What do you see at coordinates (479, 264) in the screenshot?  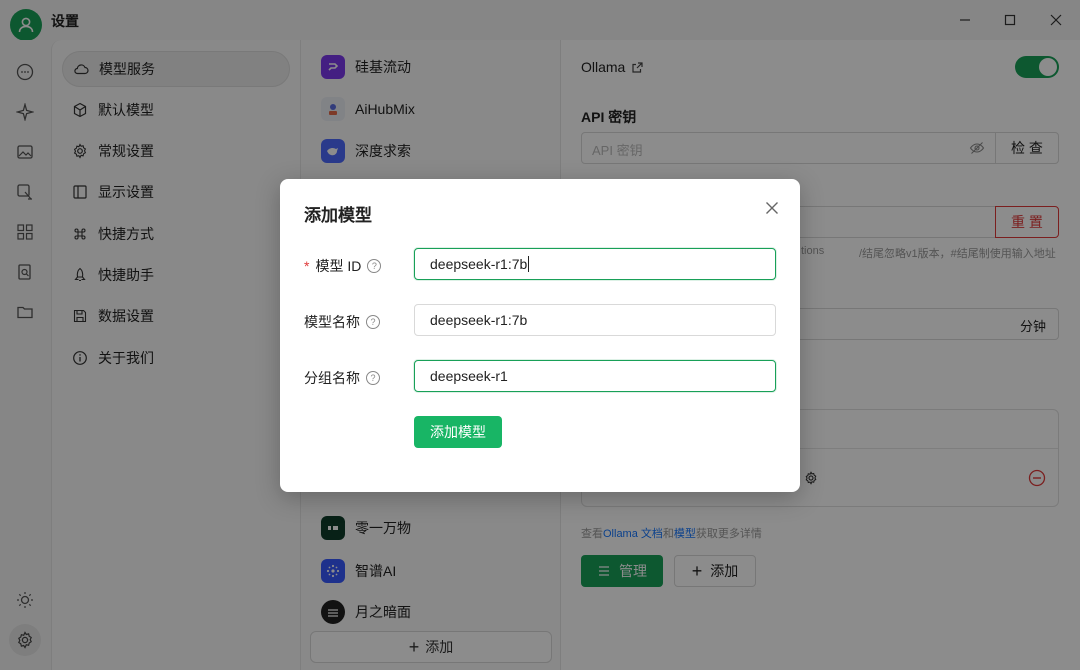 I see `model-id-value: deepseek-r1:7b` at bounding box center [479, 264].